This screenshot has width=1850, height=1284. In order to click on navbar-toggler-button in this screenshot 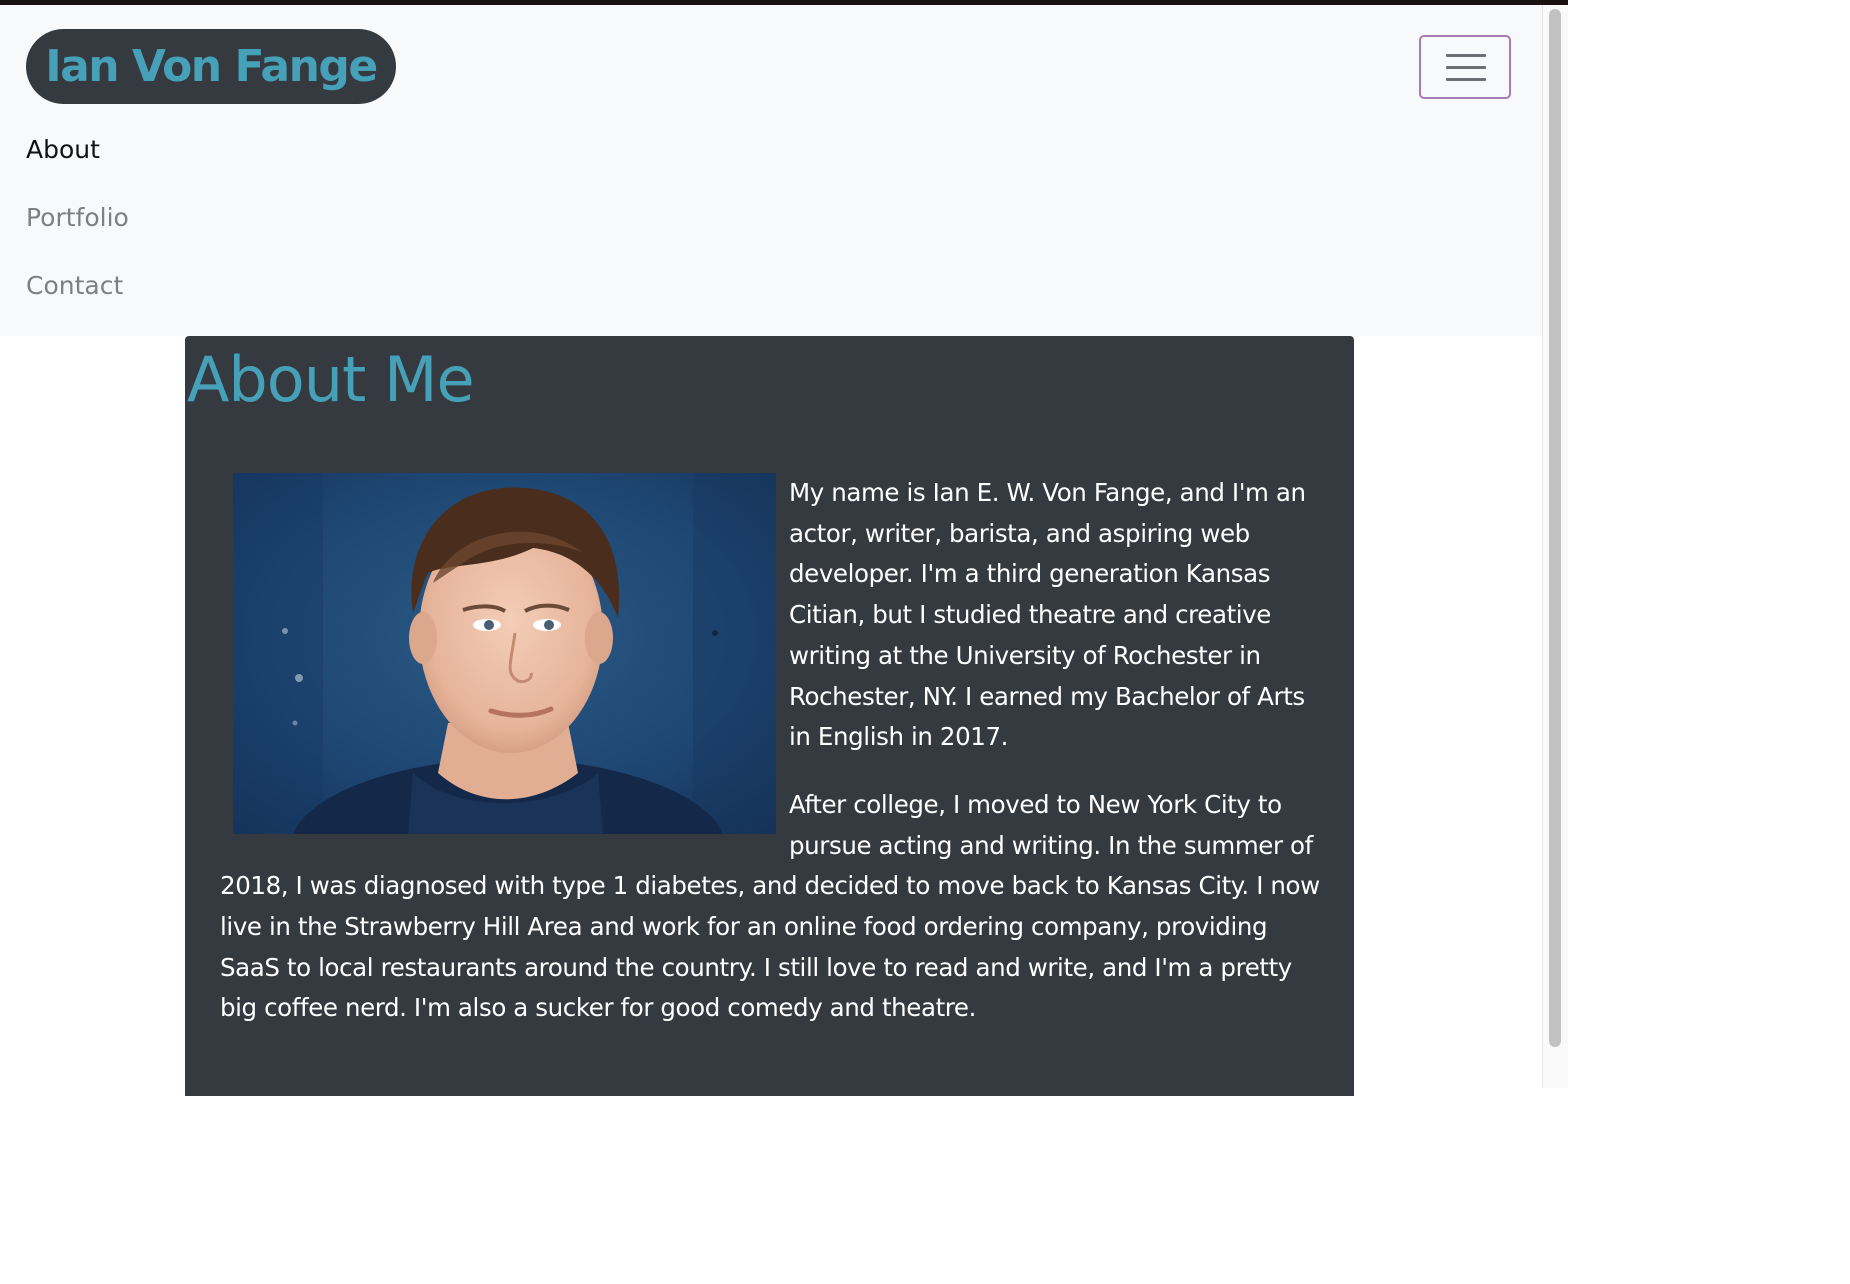, I will do `click(1465, 67)`.